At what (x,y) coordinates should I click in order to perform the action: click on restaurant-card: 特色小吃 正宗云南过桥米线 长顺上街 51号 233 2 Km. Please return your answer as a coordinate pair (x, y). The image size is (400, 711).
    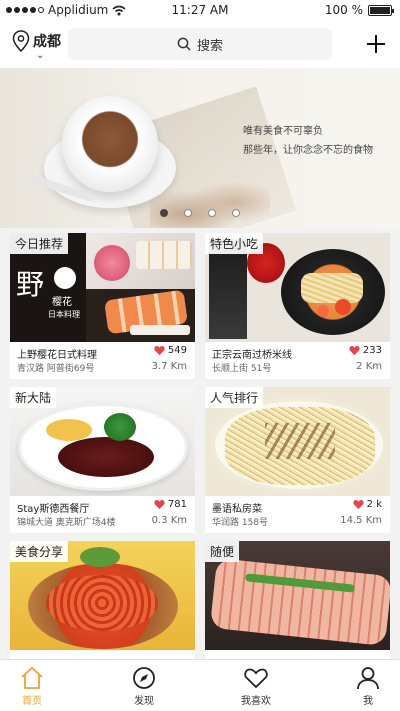
    Looking at the image, I should click on (297, 306).